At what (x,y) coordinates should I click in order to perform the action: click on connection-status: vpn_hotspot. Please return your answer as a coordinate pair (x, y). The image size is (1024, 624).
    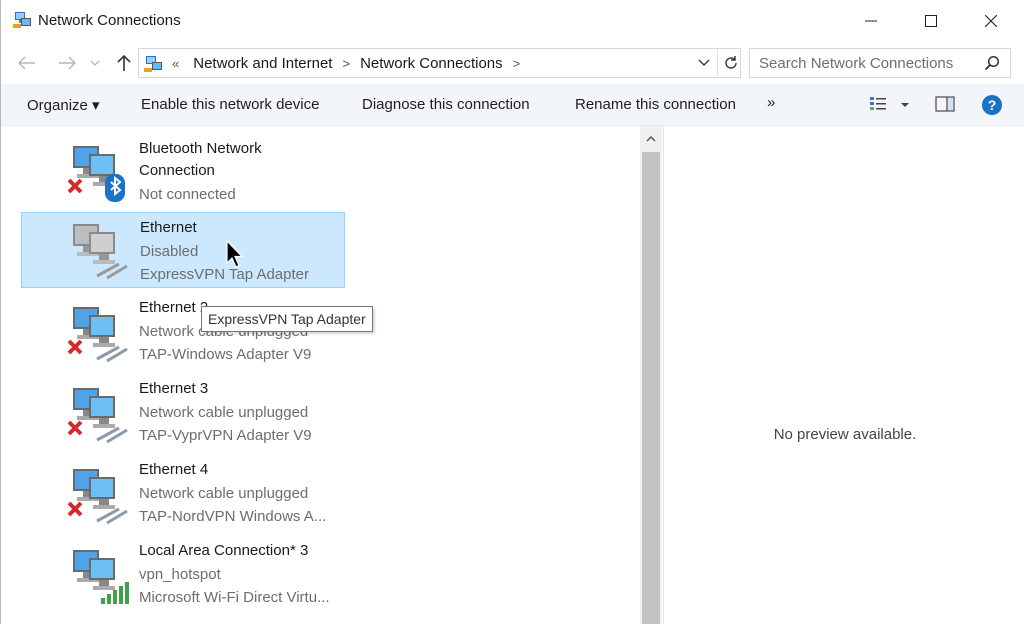
    Looking at the image, I should click on (180, 574).